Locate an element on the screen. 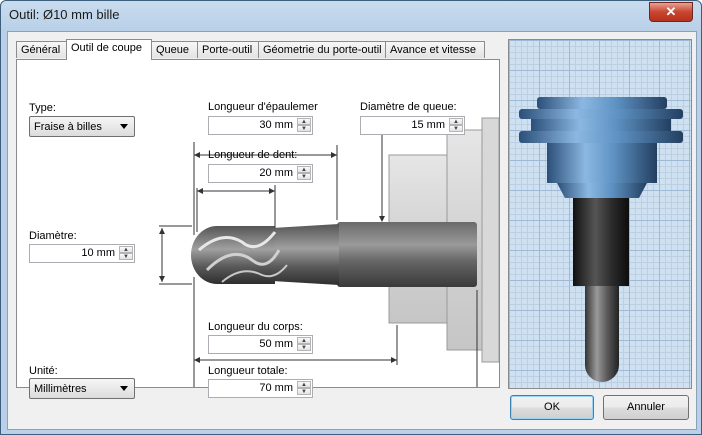  longueur-totale-label: Longueur totale: is located at coordinates (248, 371).